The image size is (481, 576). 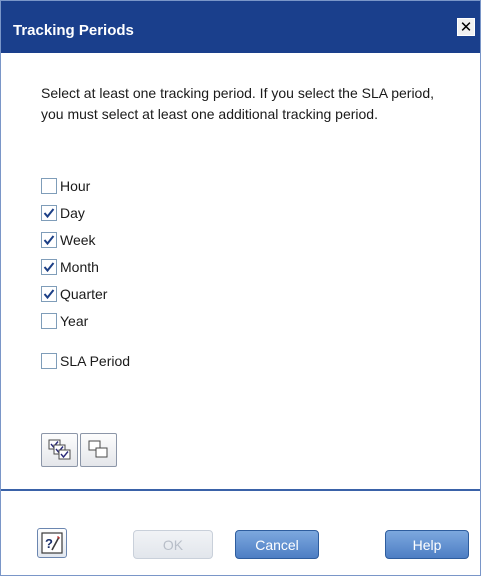 I want to click on dialog-title: Tracking Periods, so click(x=73, y=30).